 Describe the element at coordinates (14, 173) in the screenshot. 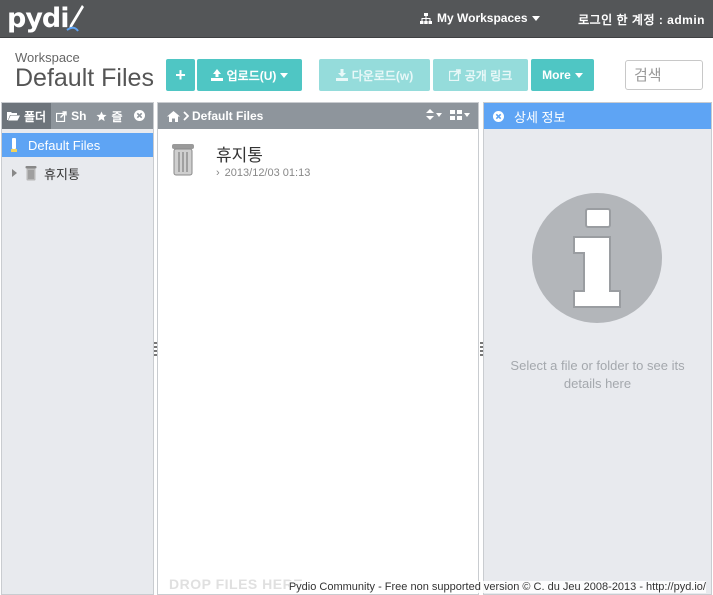

I see `expand-arrow-icon` at that location.